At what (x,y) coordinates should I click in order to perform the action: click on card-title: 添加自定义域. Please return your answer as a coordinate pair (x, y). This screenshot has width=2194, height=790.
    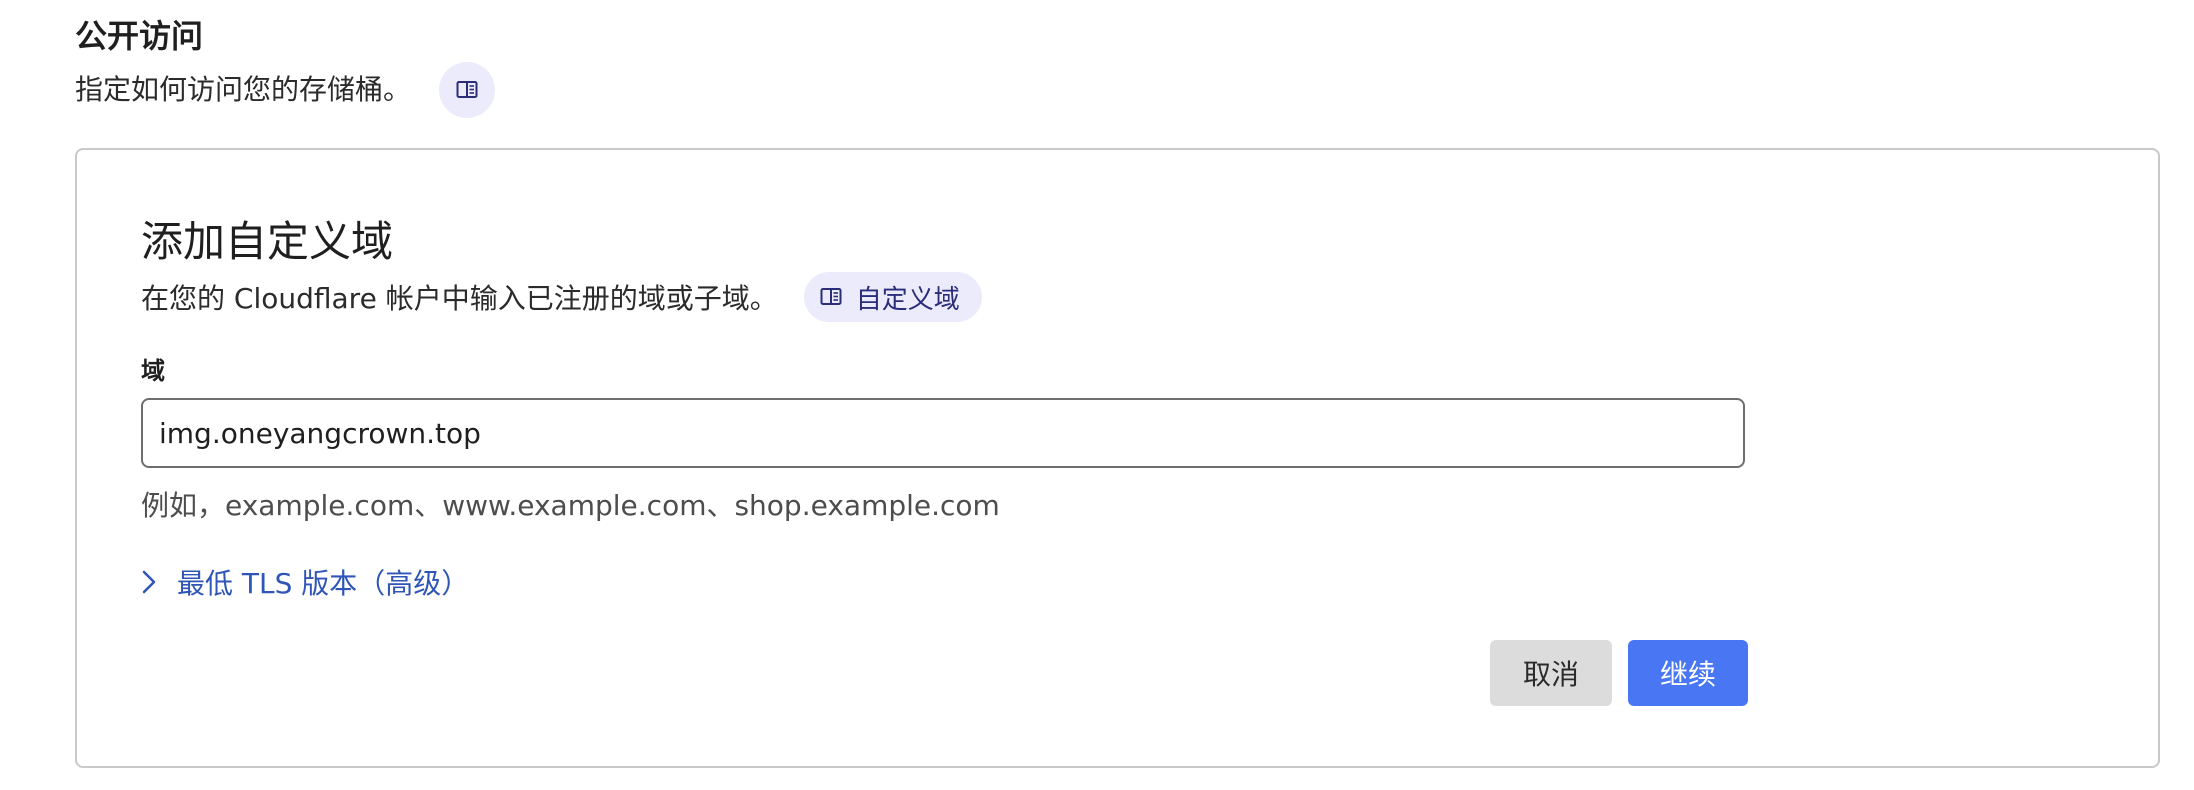
    Looking at the image, I should click on (267, 241).